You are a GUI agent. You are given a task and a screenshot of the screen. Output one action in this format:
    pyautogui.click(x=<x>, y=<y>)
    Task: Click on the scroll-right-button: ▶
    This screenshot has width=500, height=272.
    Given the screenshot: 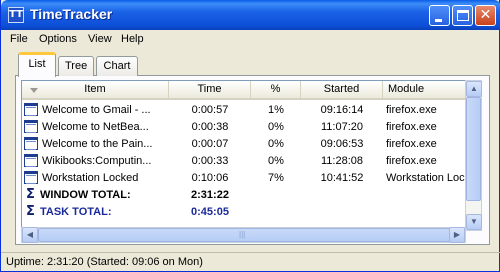 What is the action you would take?
    pyautogui.click(x=457, y=235)
    